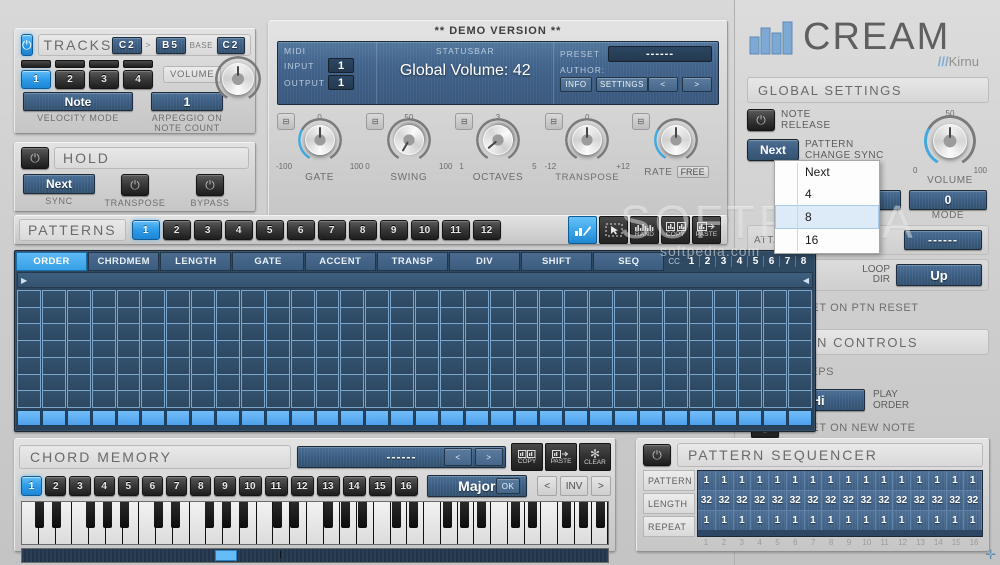 This screenshot has height=565, width=1000. Describe the element at coordinates (576, 84) in the screenshot. I see `info-button: INFO` at that location.